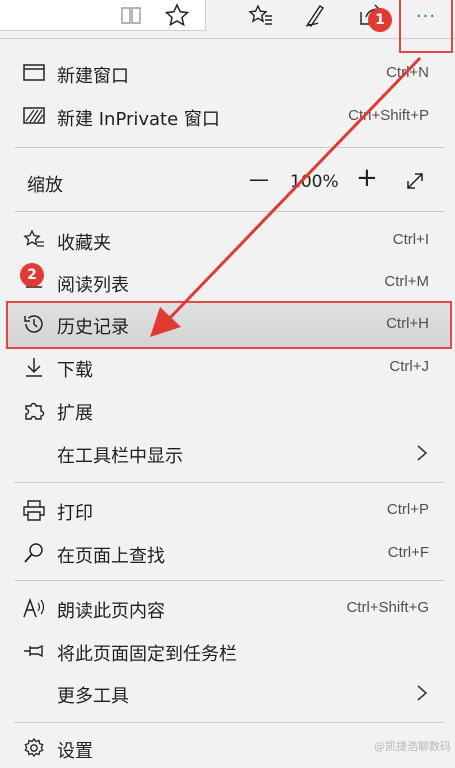 The width and height of the screenshot is (455, 768). What do you see at coordinates (227, 693) in the screenshot?
I see `menu-item-more-tools: 更多工具` at bounding box center [227, 693].